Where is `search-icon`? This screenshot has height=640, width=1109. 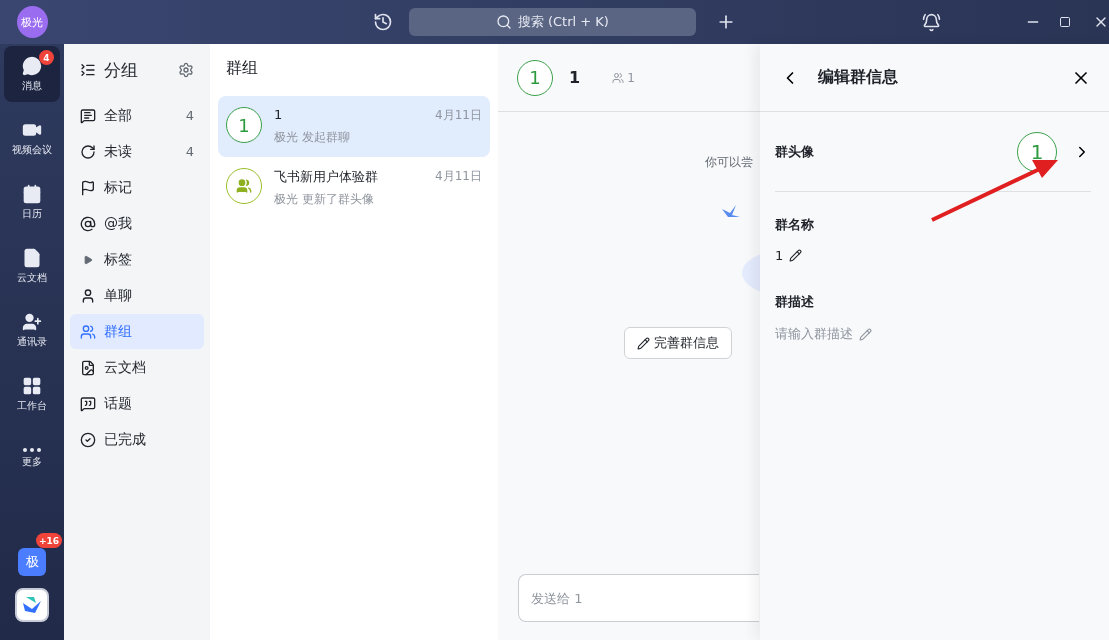 search-icon is located at coordinates (503, 22).